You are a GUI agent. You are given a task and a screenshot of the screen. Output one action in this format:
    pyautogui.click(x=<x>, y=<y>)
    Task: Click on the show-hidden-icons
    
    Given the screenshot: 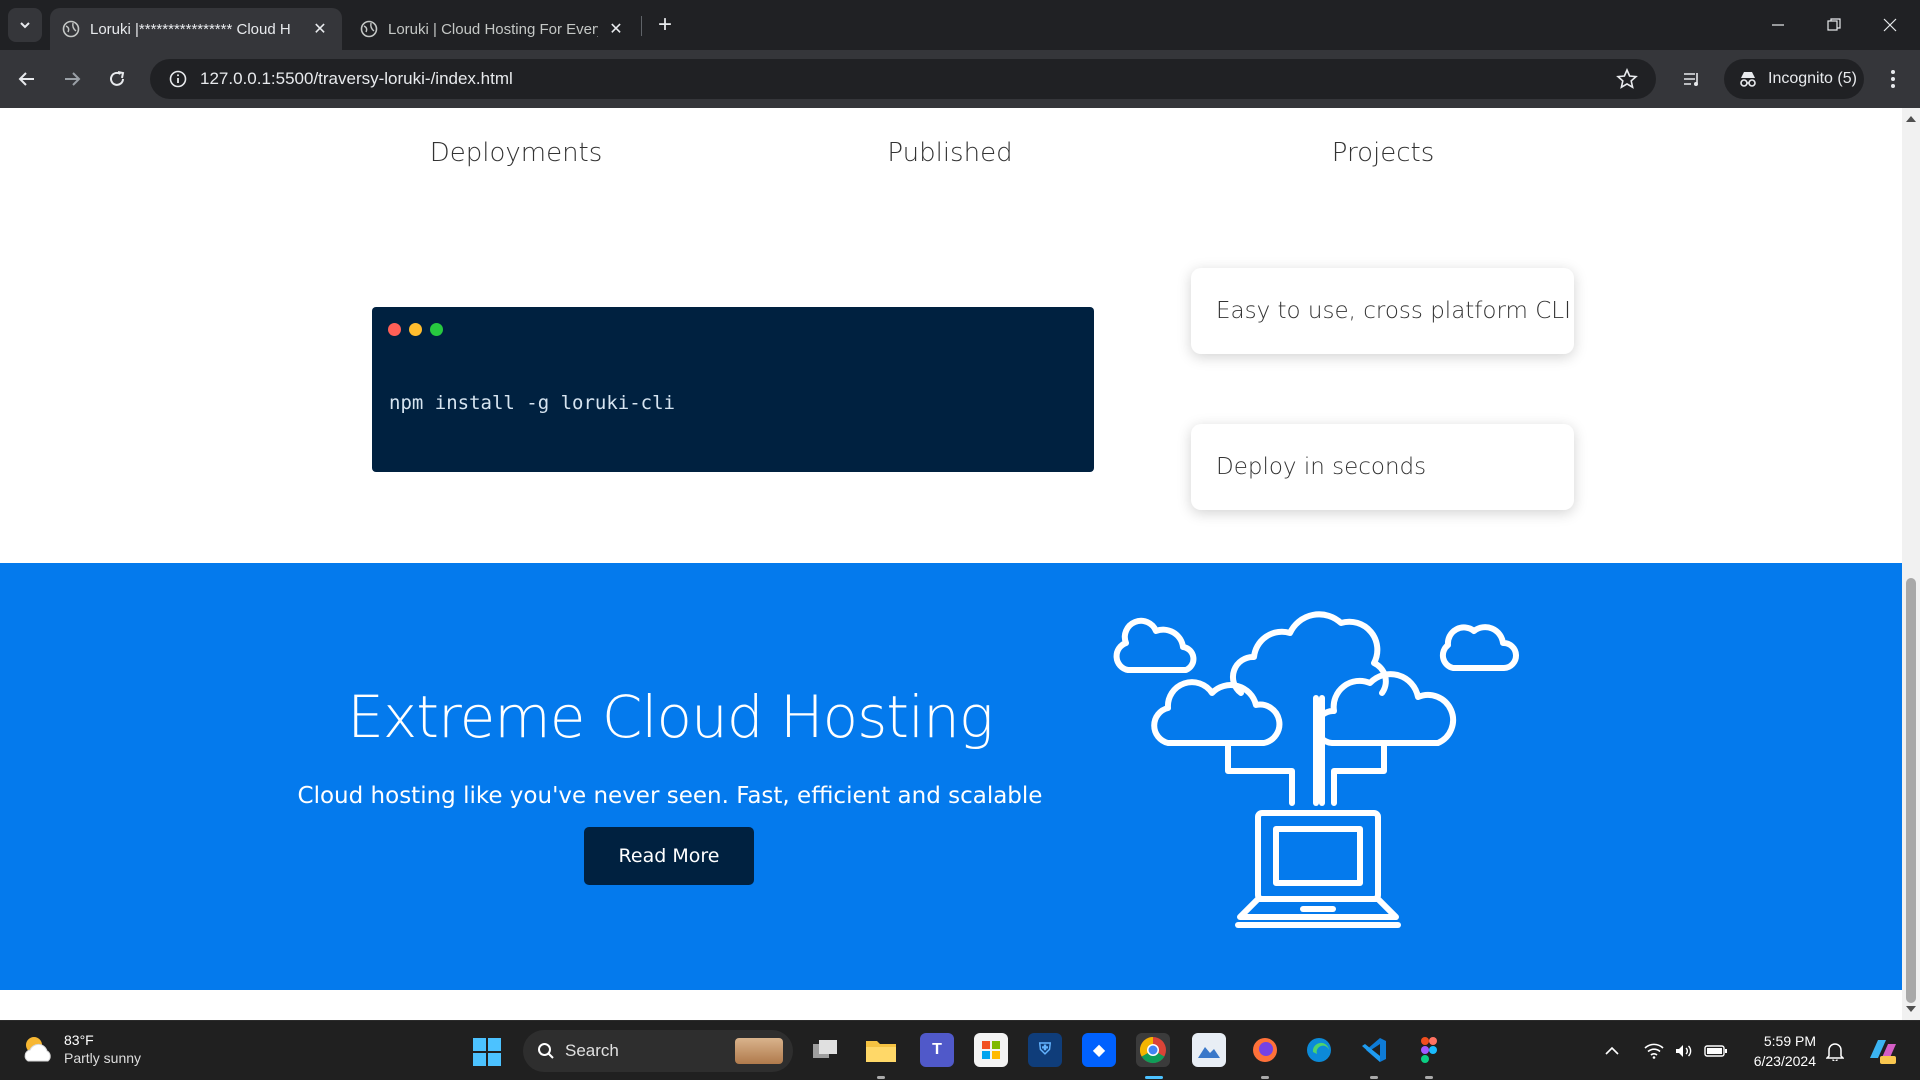 What is the action you would take?
    pyautogui.click(x=1612, y=1050)
    